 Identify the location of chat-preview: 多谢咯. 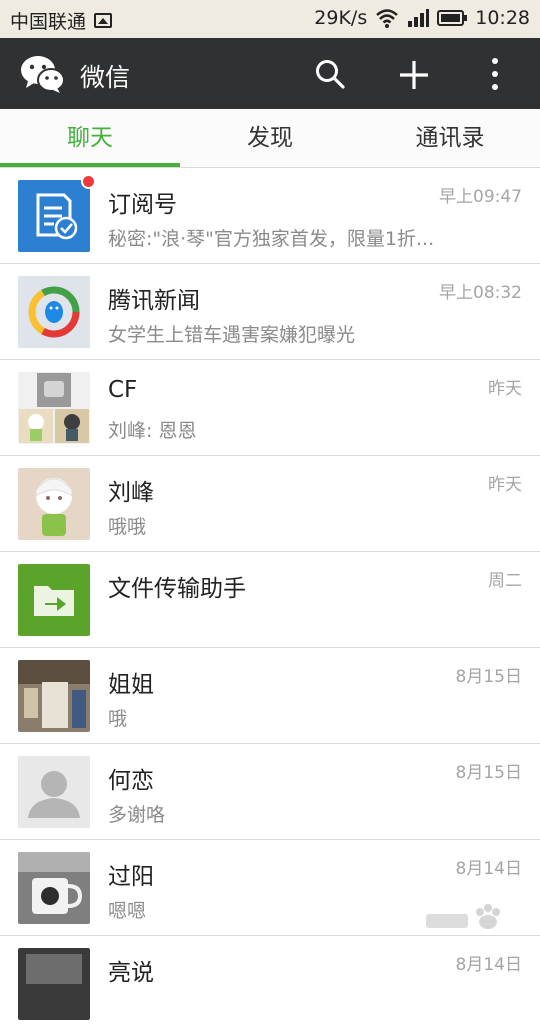
(137, 815).